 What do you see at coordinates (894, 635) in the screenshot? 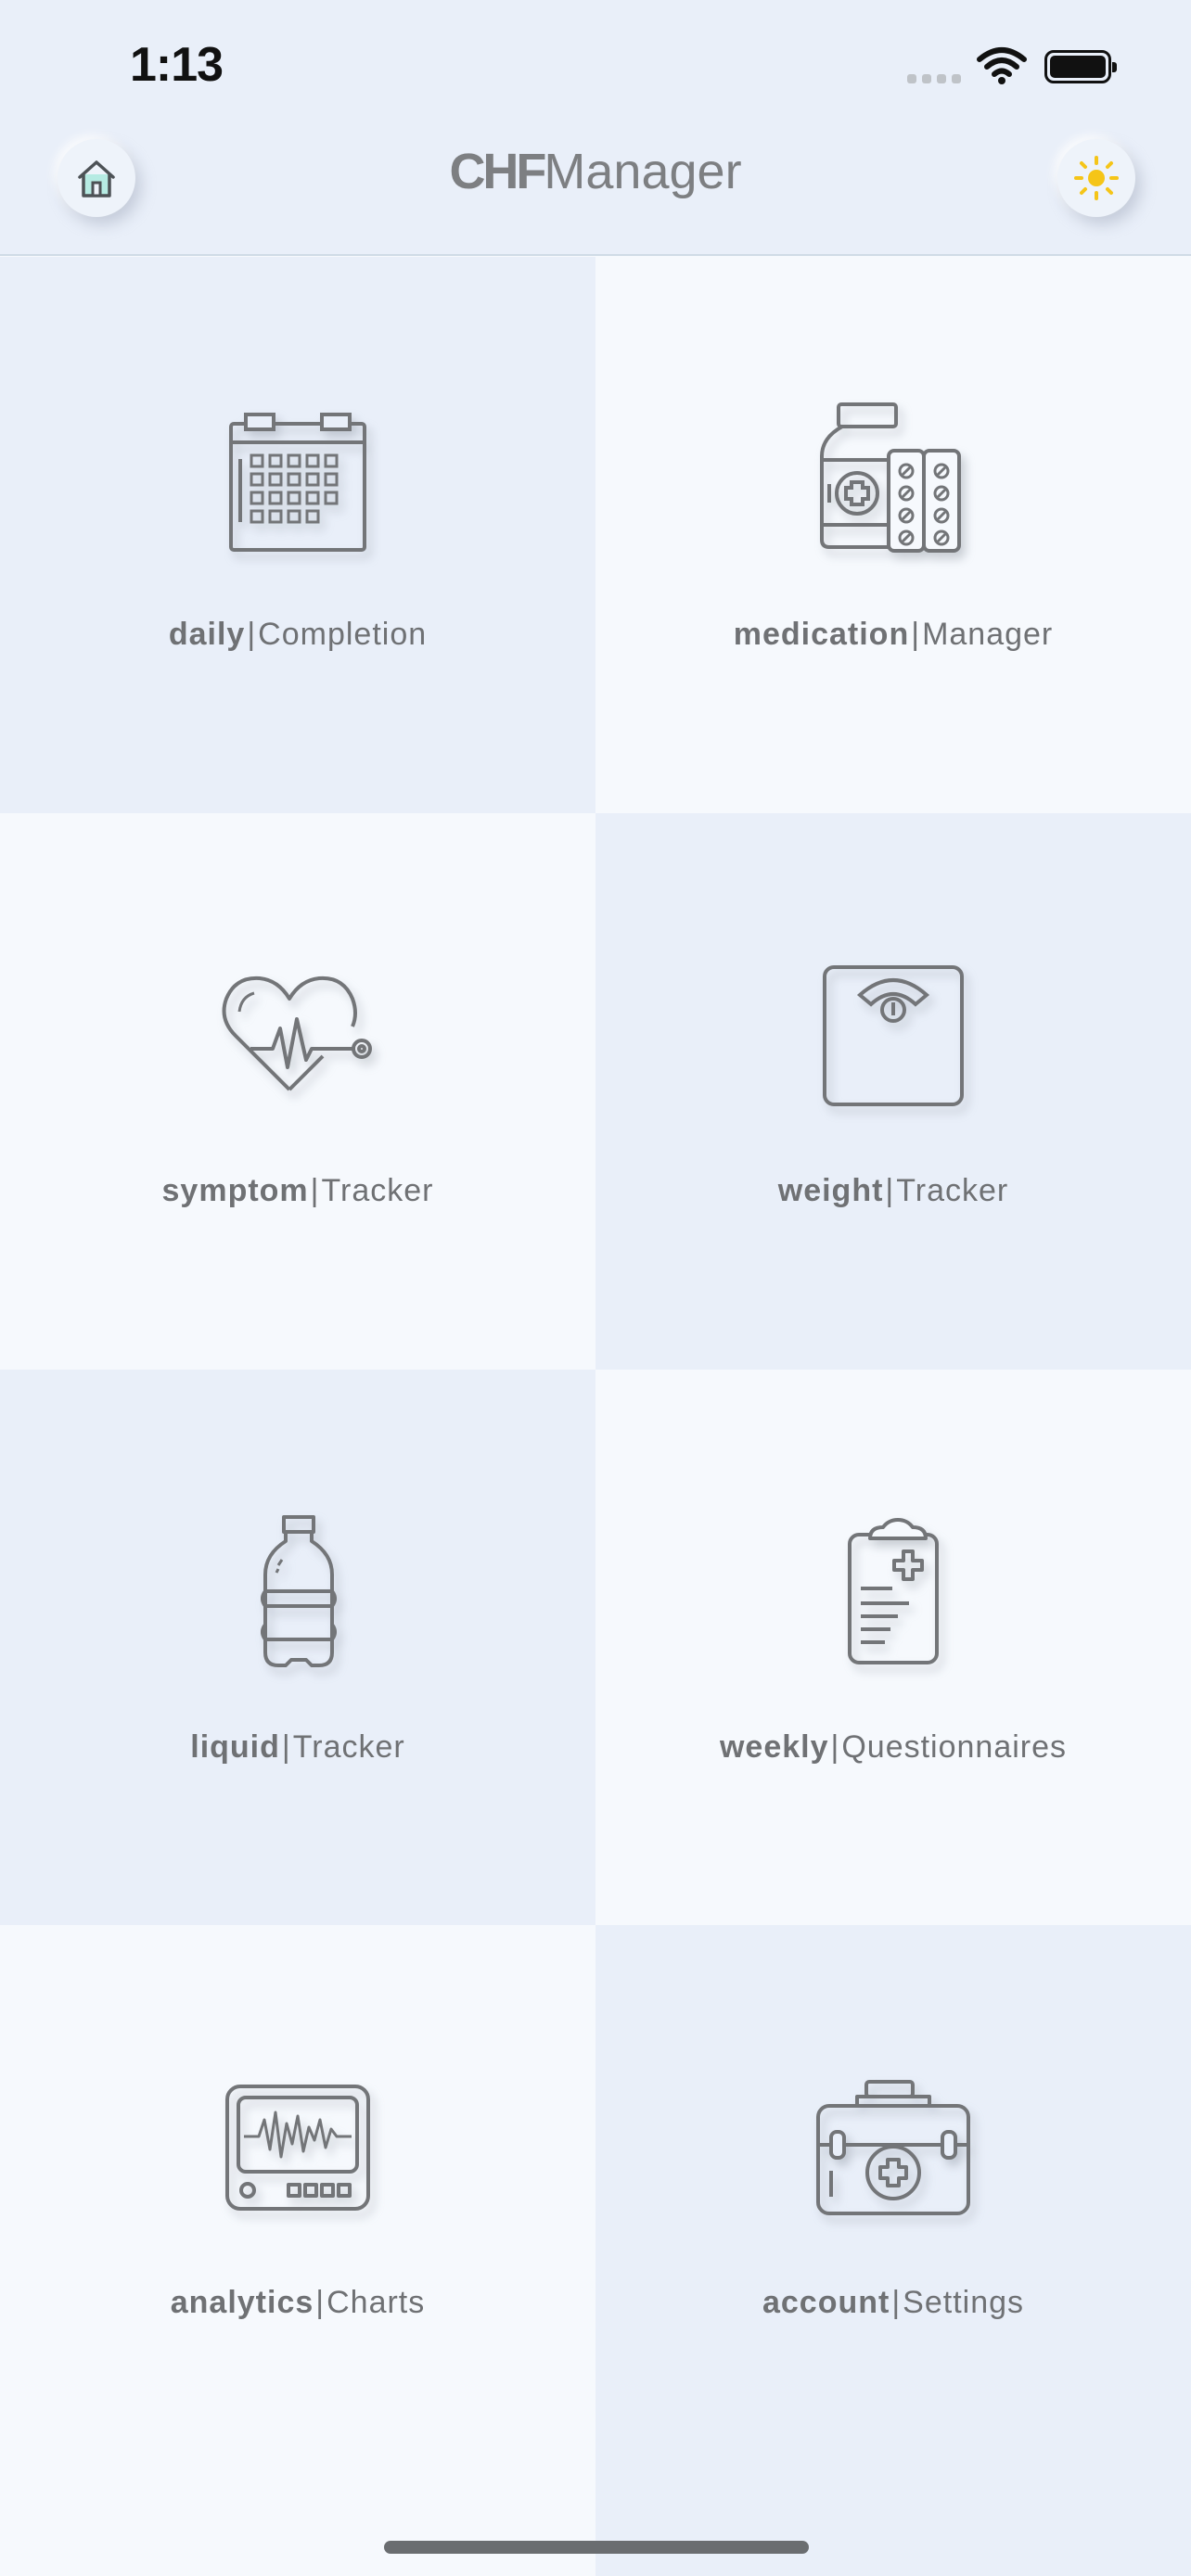
I see `tile-label: medication|Manager` at bounding box center [894, 635].